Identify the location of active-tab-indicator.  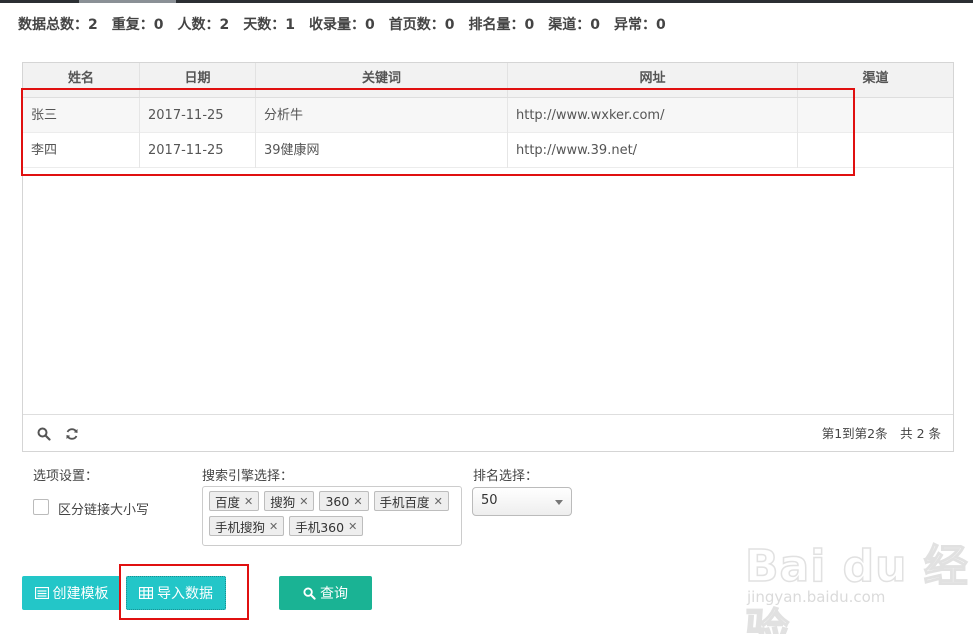
(127, 1).